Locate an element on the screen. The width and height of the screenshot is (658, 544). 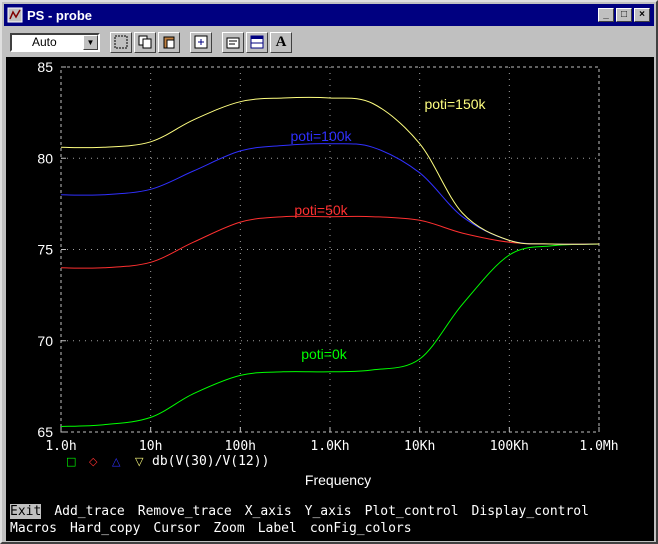
menu-item-remove-trace: Remove_trace is located at coordinates (185, 511).